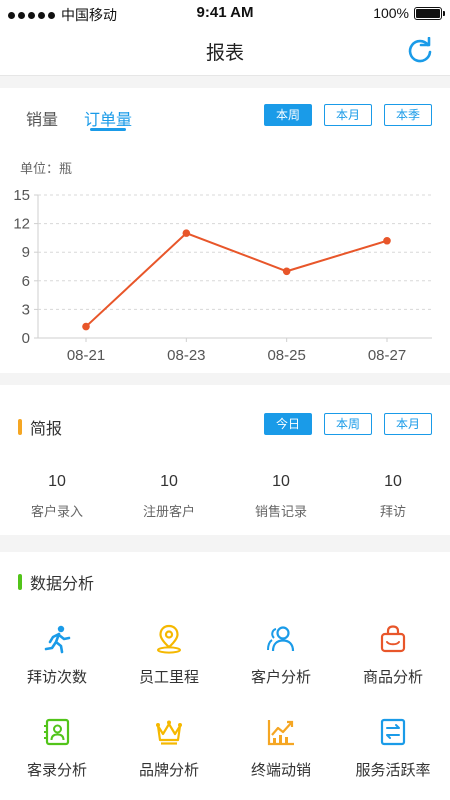 Image resolution: width=450 pixels, height=800 pixels. I want to click on location-pin-icon, so click(169, 639).